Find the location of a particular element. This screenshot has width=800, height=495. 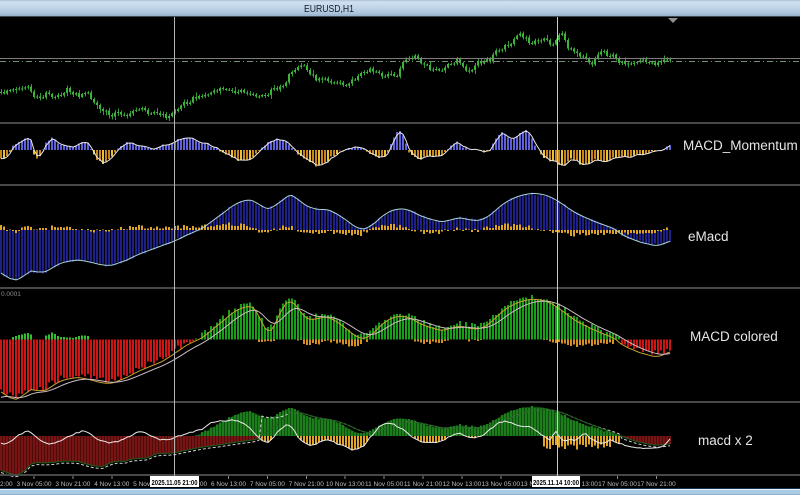

svg-text: 13 Nov 05:00 is located at coordinates (500, 484).